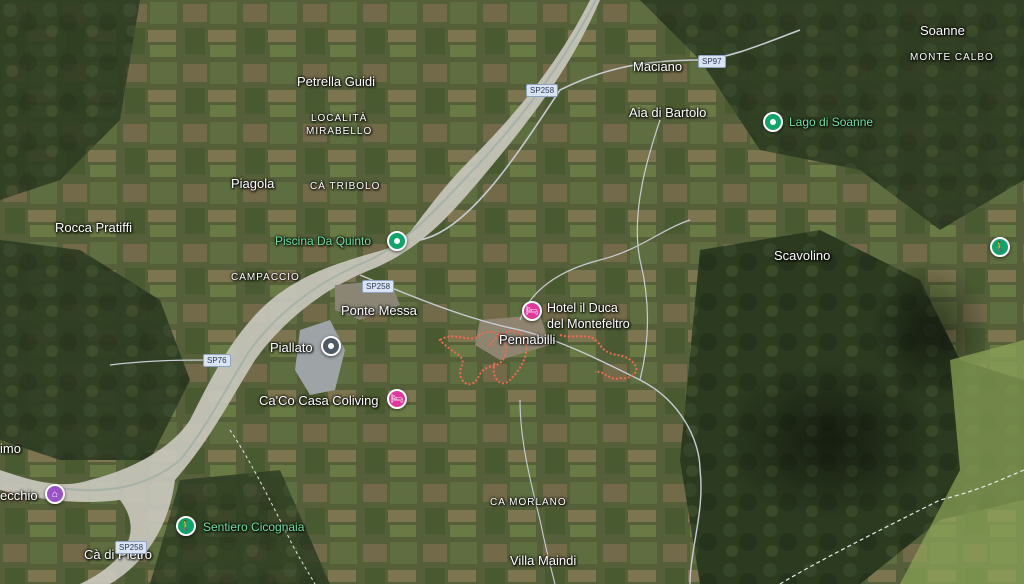 Image resolution: width=1024 pixels, height=584 pixels. Describe the element at coordinates (217, 360) in the screenshot. I see `road-shield-sp76: SP76` at that location.